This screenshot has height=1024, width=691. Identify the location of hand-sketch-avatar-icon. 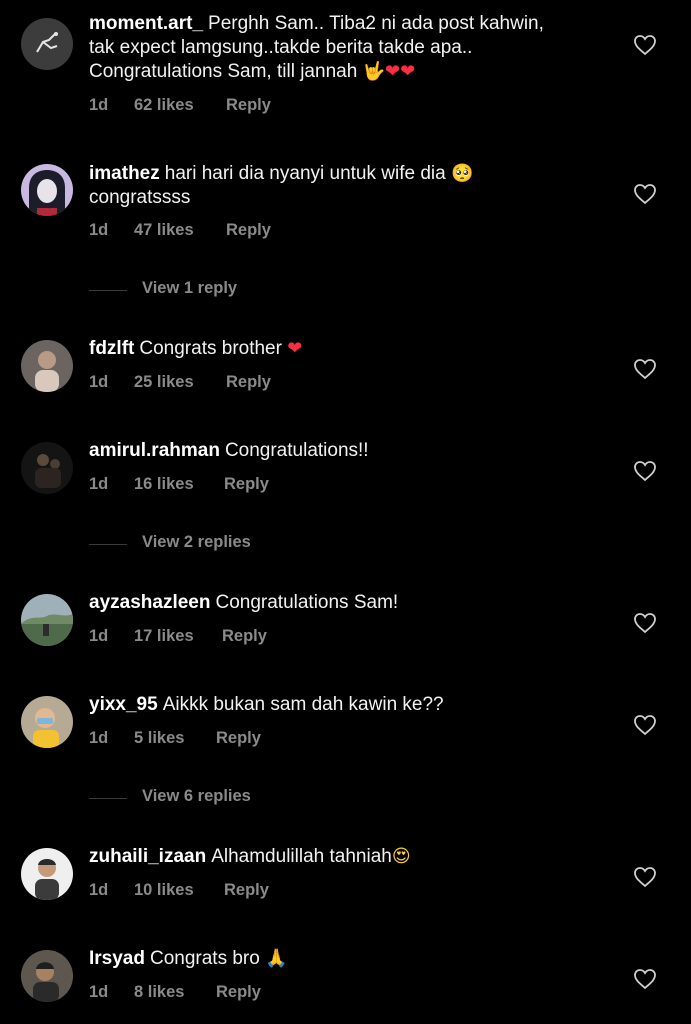
(47, 44).